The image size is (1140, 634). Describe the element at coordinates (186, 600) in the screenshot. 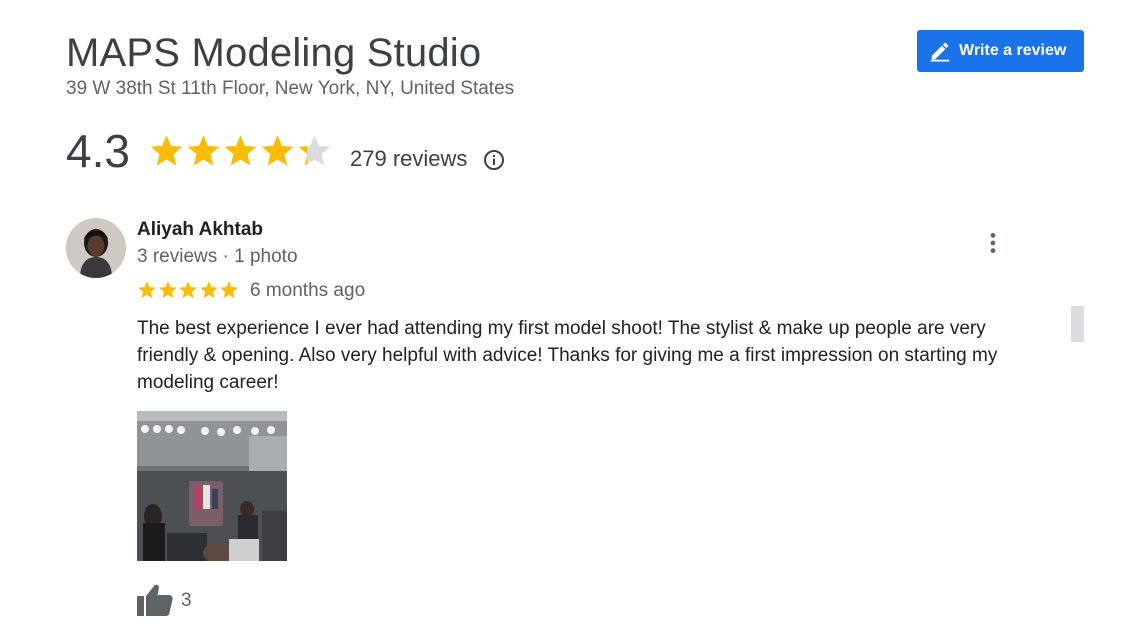

I see `like-count: 3` at that location.